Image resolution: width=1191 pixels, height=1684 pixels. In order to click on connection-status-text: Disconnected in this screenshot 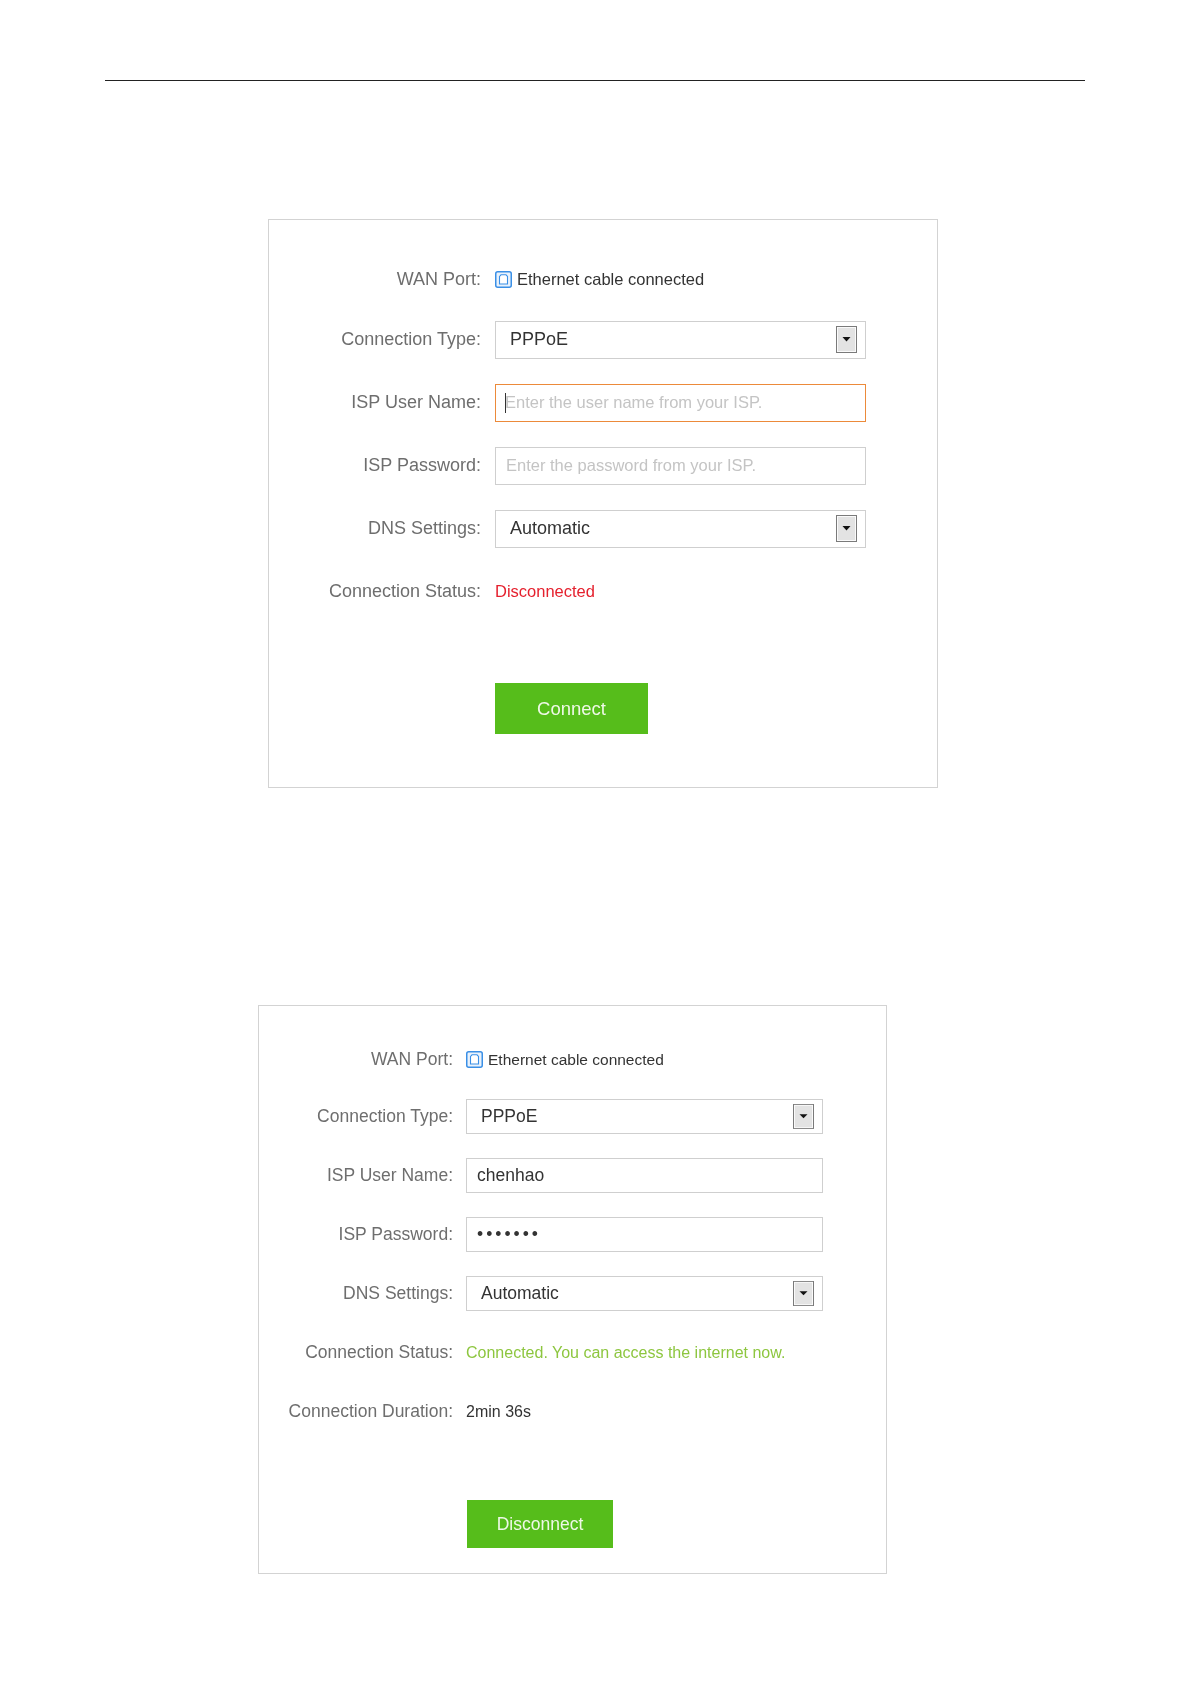, I will do `click(545, 592)`.